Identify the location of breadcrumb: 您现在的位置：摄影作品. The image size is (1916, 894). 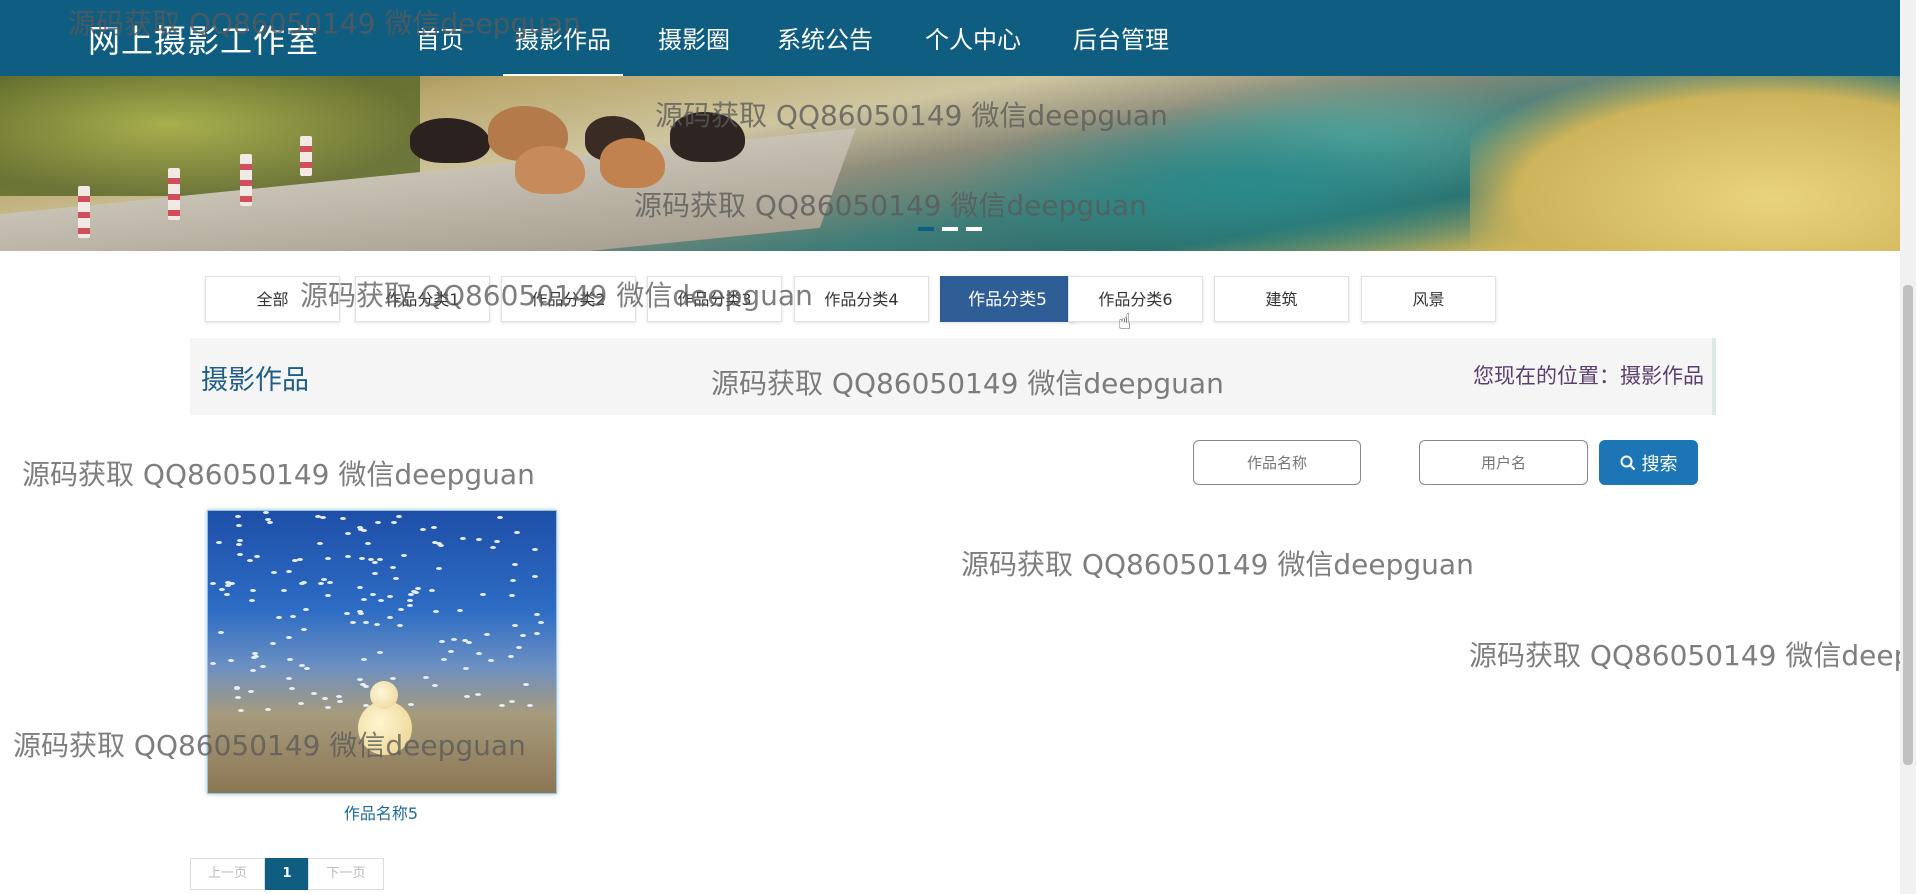
(1588, 376).